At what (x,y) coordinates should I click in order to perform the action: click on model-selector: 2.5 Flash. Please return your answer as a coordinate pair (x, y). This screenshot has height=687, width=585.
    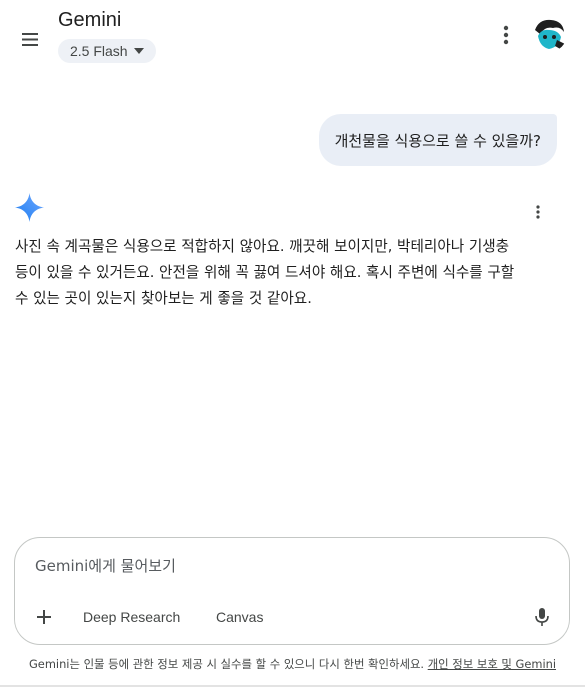
    Looking at the image, I should click on (107, 51).